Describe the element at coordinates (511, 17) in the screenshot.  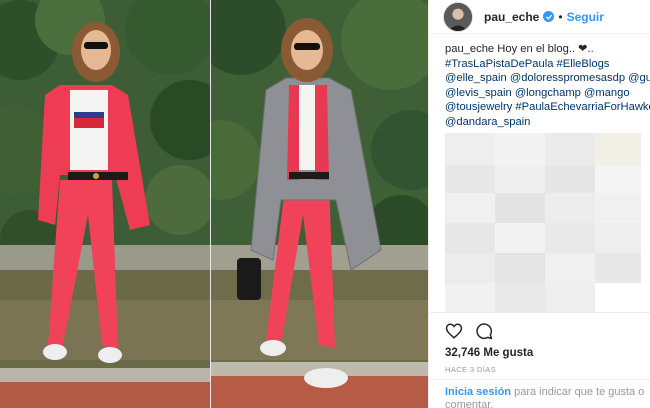
I see `username-link: pau_eche` at that location.